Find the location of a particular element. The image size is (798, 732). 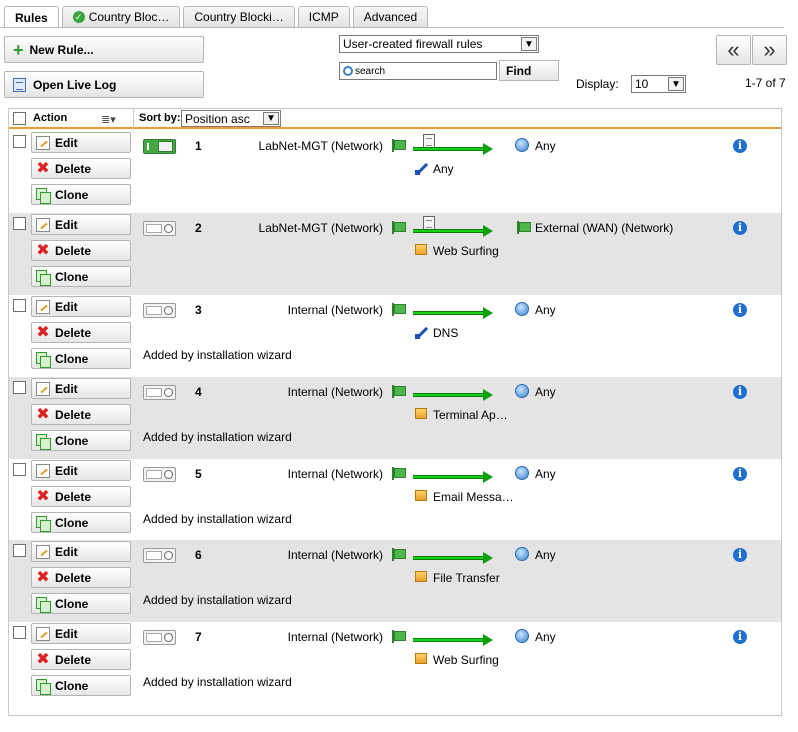

rule-position: 6 is located at coordinates (198, 555).